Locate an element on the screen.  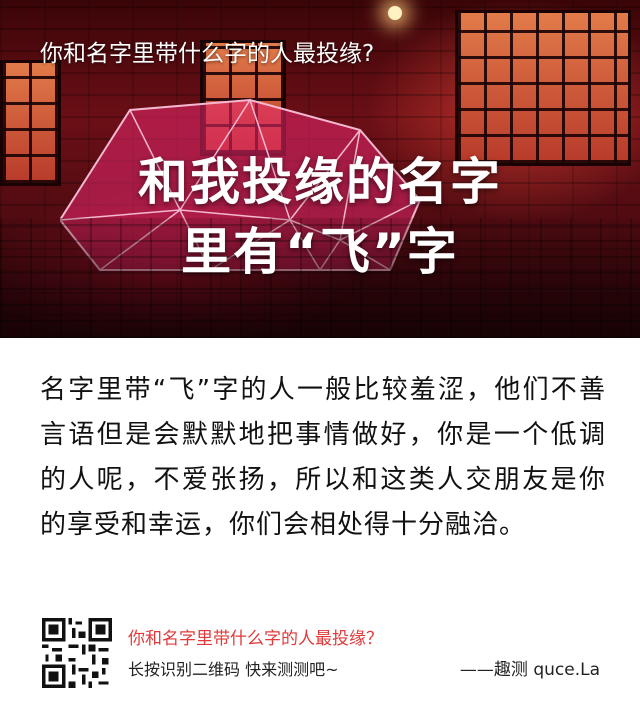
headline-line-1: 和我投缘的名字 is located at coordinates (320, 182).